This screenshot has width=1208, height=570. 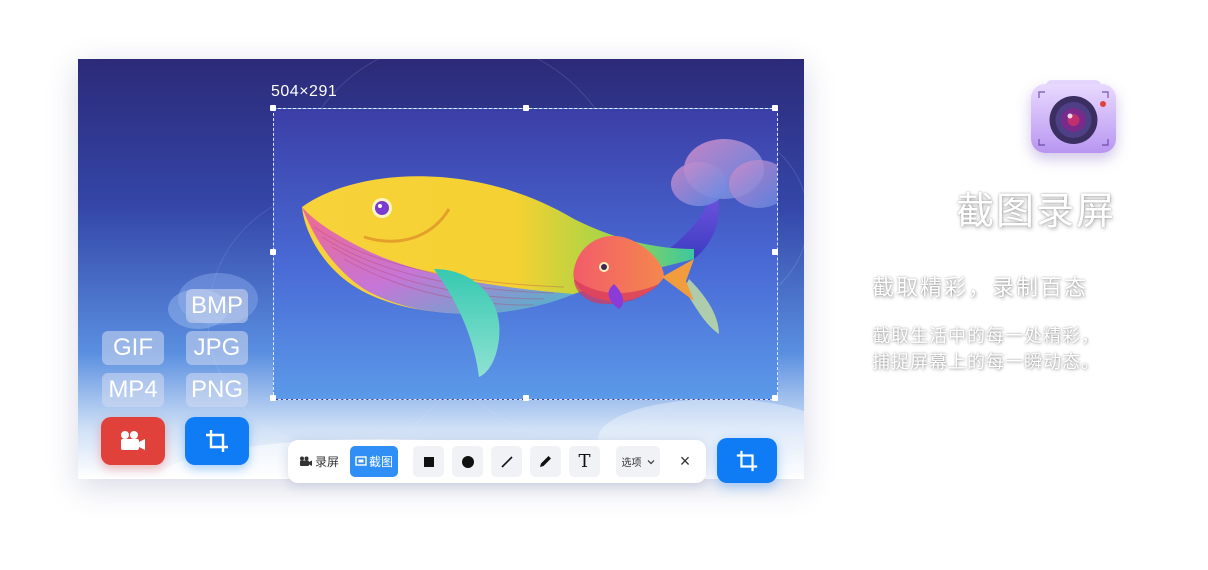 What do you see at coordinates (986, 362) in the screenshot?
I see `promo-line-2: 捕捉屏幕上的每一瞬动态。` at bounding box center [986, 362].